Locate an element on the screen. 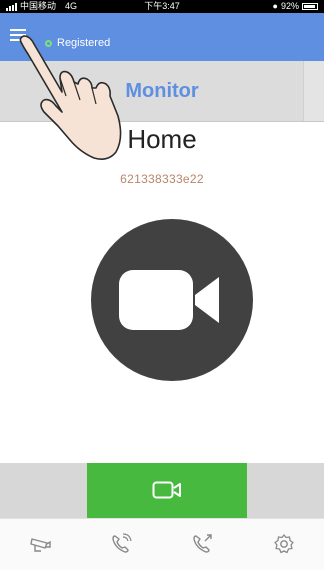 This screenshot has height=570, width=324. page-title: Monitor is located at coordinates (162, 91).